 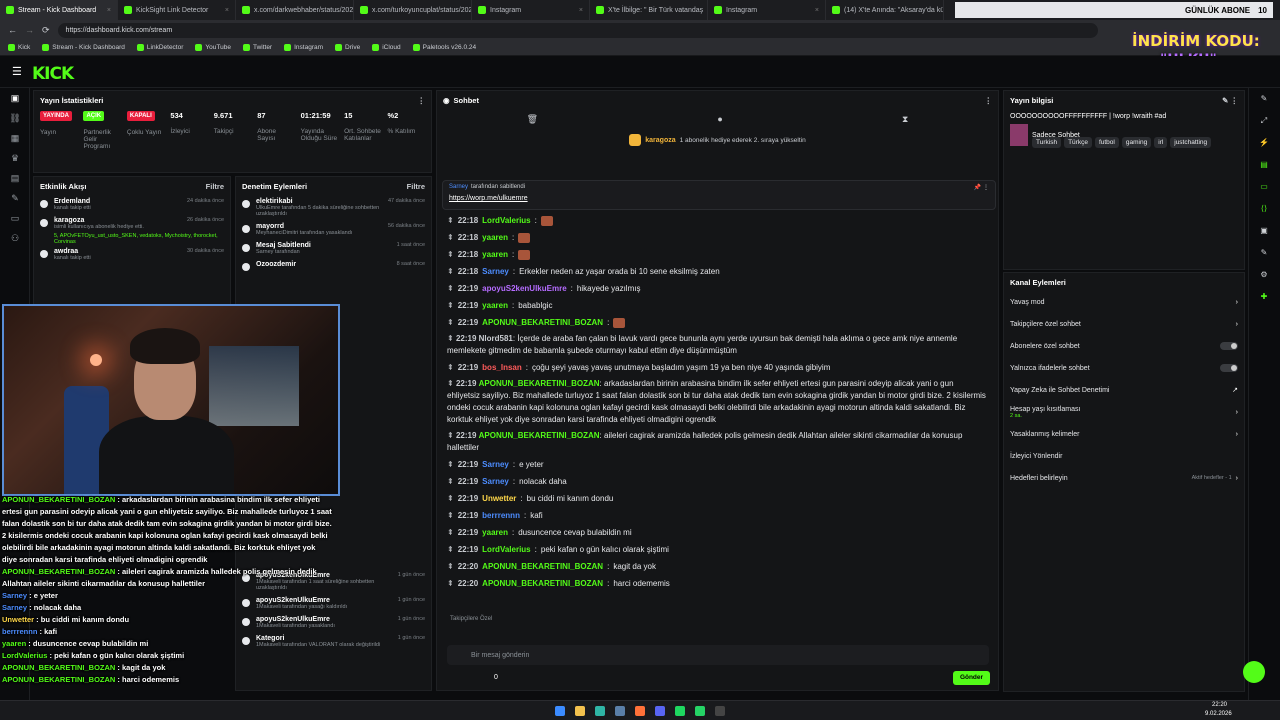 What do you see at coordinates (1264, 209) in the screenshot?
I see `code-icon: ⟨⟩` at bounding box center [1264, 209].